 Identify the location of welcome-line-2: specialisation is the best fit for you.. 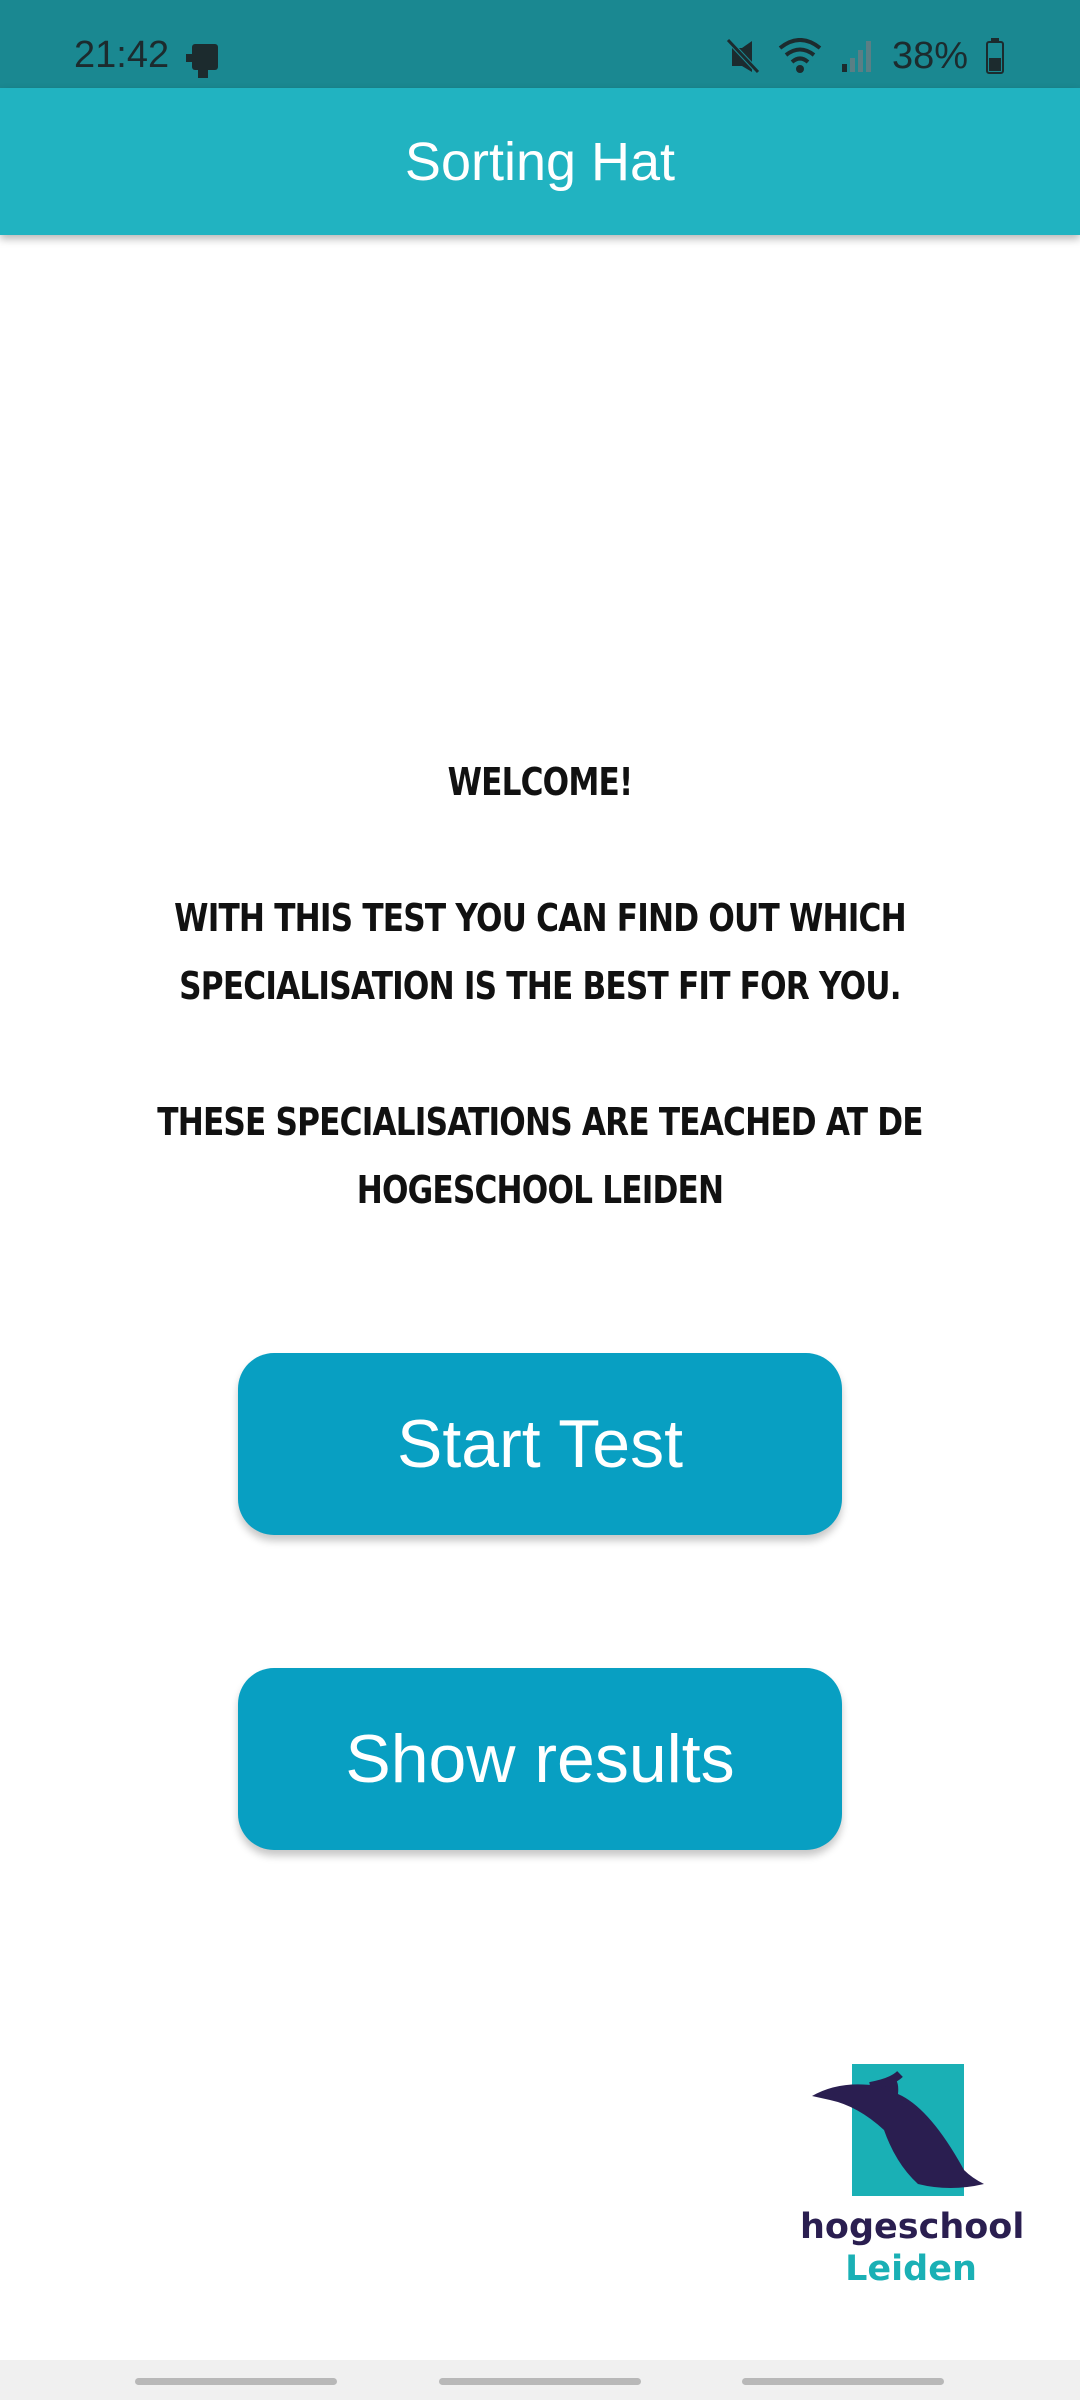
(540, 986).